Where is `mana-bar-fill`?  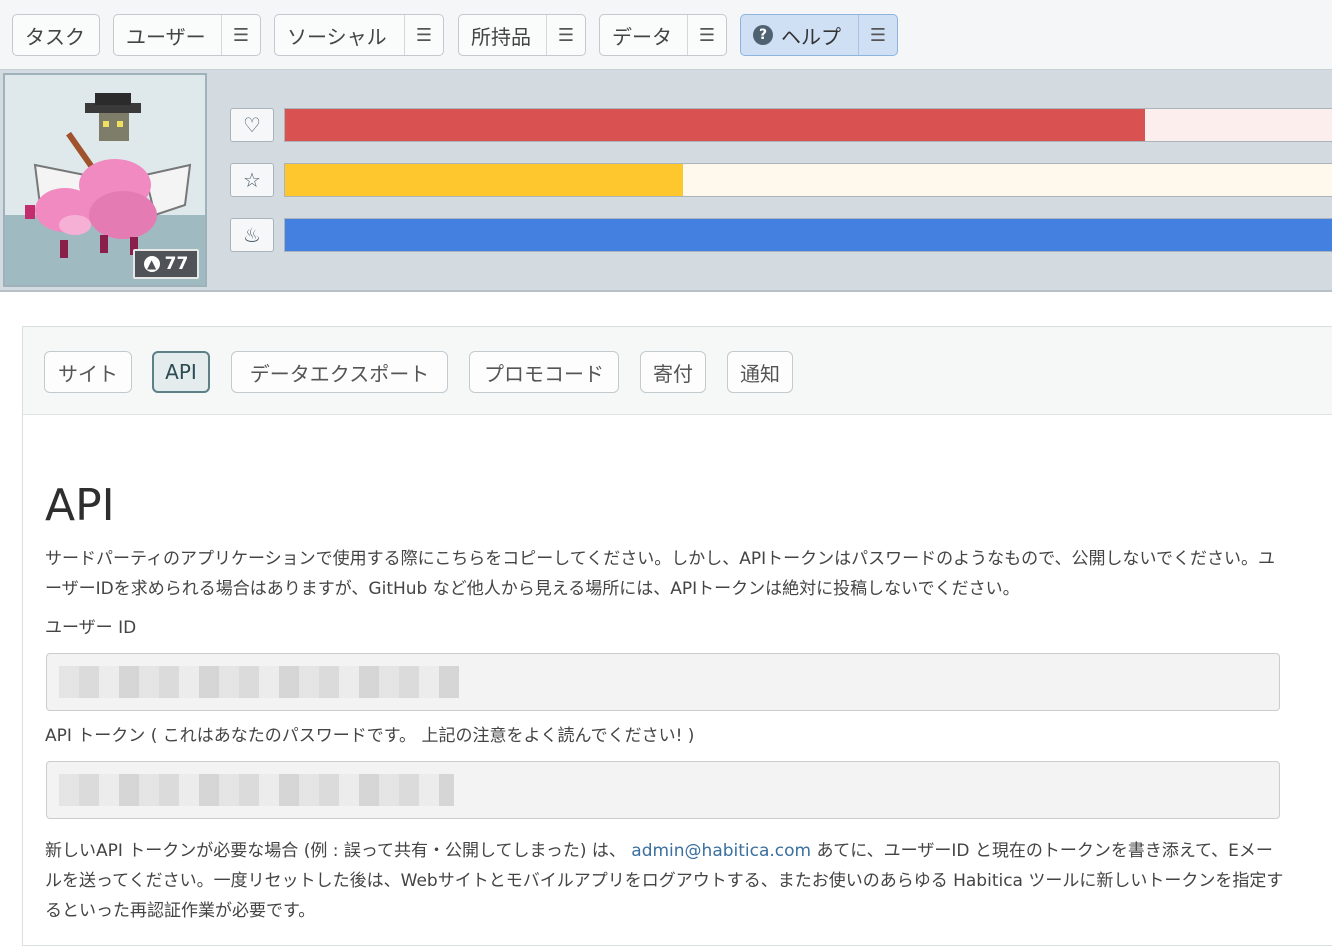 mana-bar-fill is located at coordinates (808, 235).